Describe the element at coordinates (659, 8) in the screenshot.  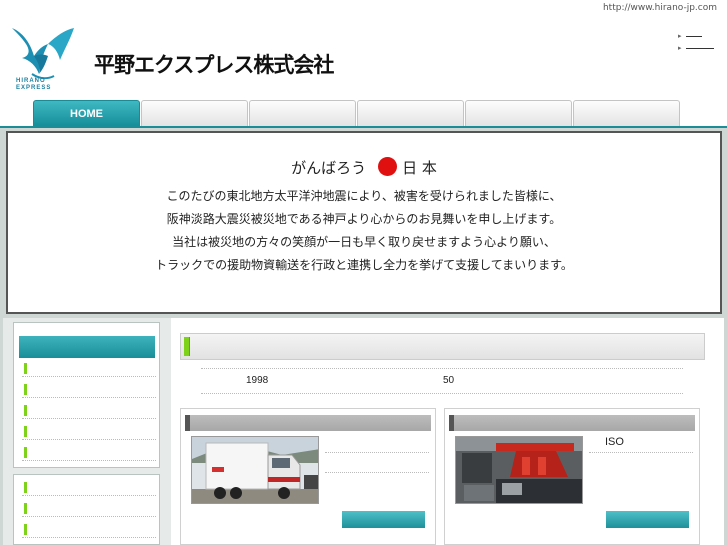
I see `site-url: http://www.hirano-jp.com` at that location.